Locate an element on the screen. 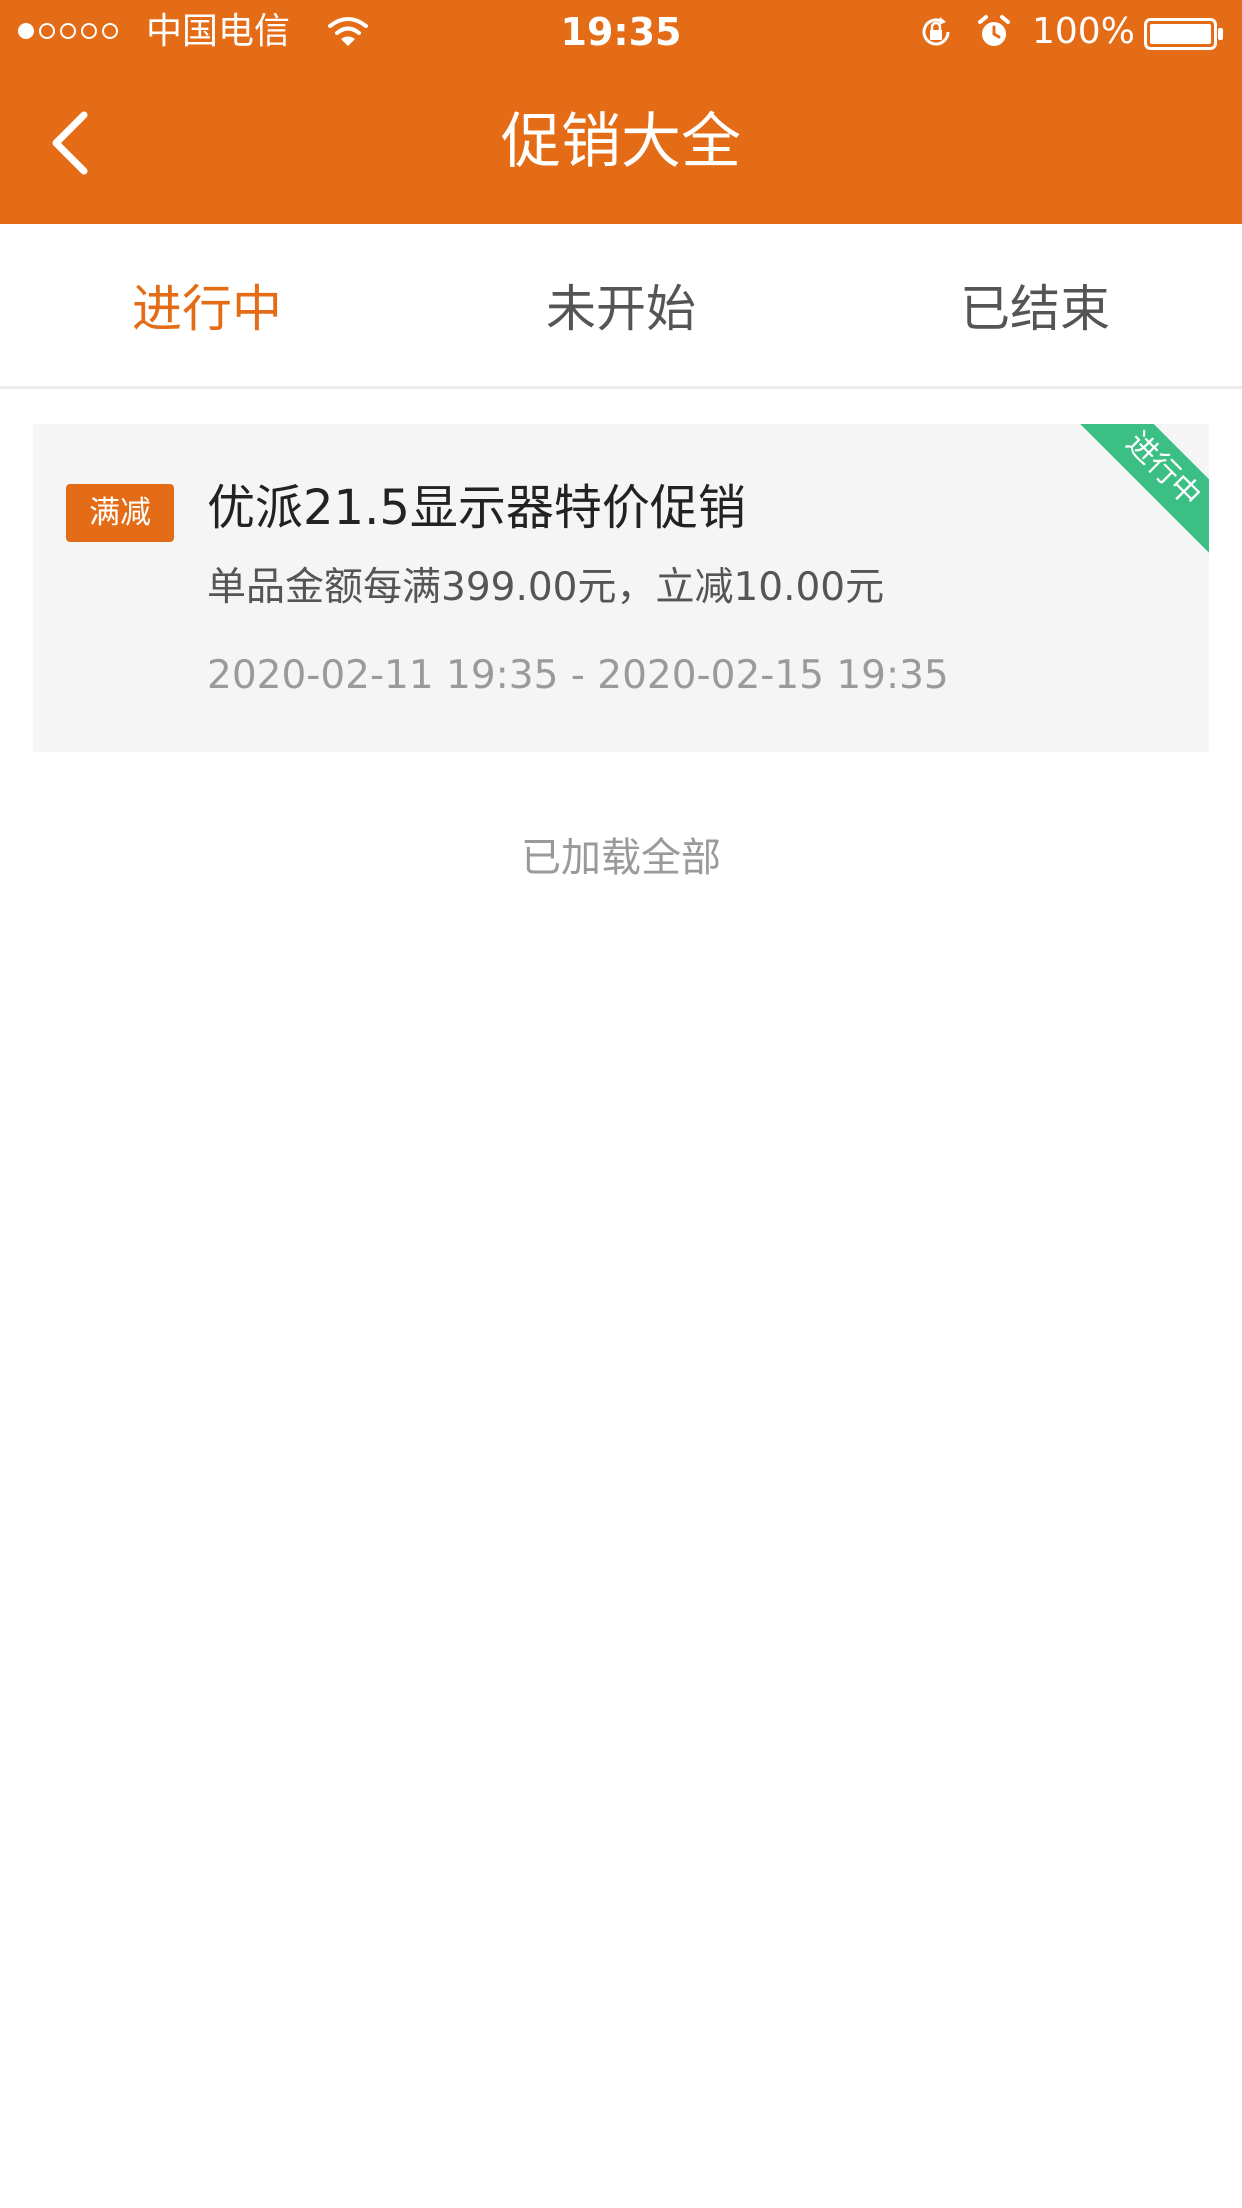 Image resolution: width=1242 pixels, height=2208 pixels. status-bar: 中国电信 19:35 100% is located at coordinates (621, 32).